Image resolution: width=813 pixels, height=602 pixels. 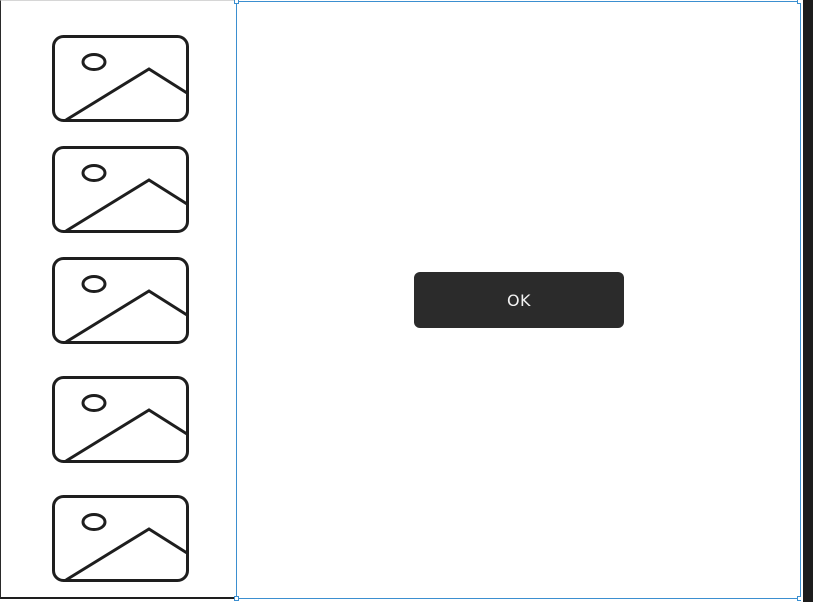 What do you see at coordinates (807, 301) in the screenshot?
I see `window-edge` at bounding box center [807, 301].